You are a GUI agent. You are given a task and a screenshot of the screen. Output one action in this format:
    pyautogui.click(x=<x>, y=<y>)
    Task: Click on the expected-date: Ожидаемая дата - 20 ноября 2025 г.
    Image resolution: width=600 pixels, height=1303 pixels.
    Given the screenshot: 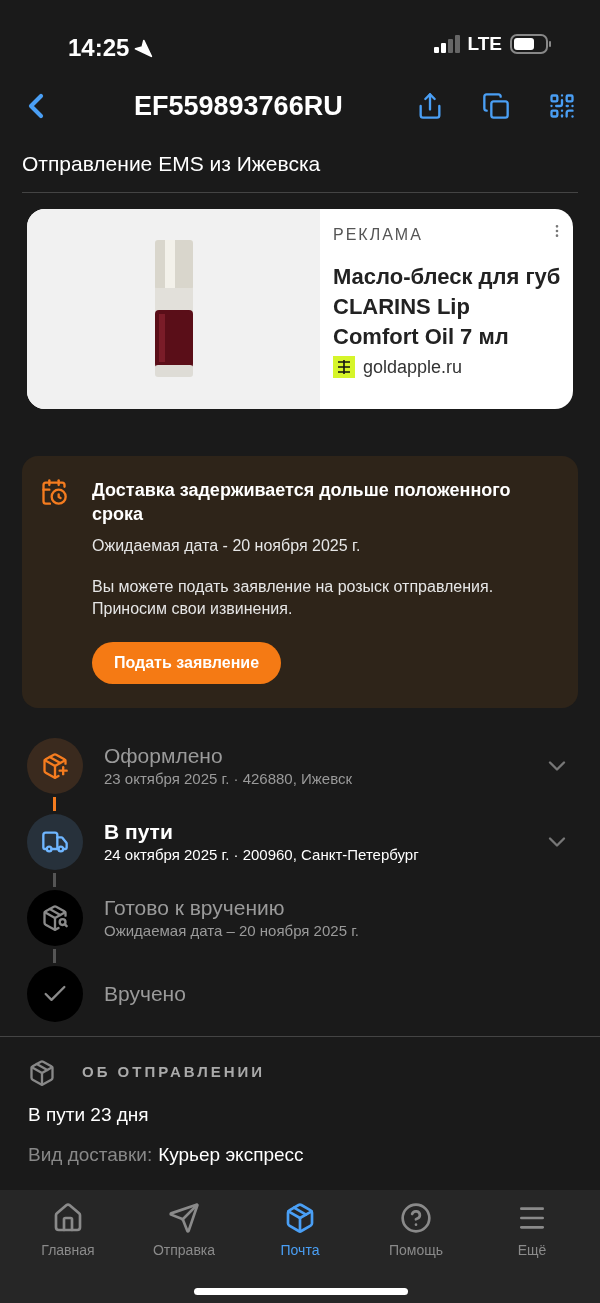 What is the action you would take?
    pyautogui.click(x=227, y=545)
    